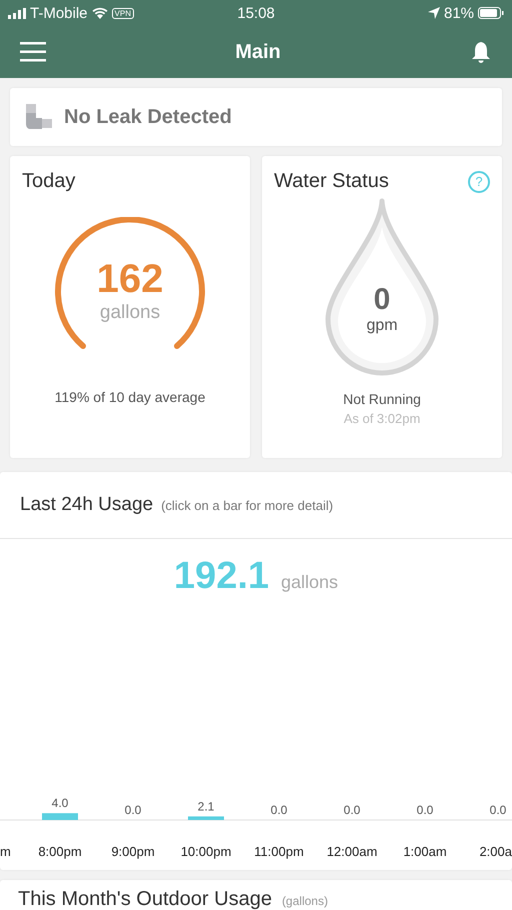 Image resolution: width=512 pixels, height=910 pixels. I want to click on screen-title: Main, so click(258, 52).